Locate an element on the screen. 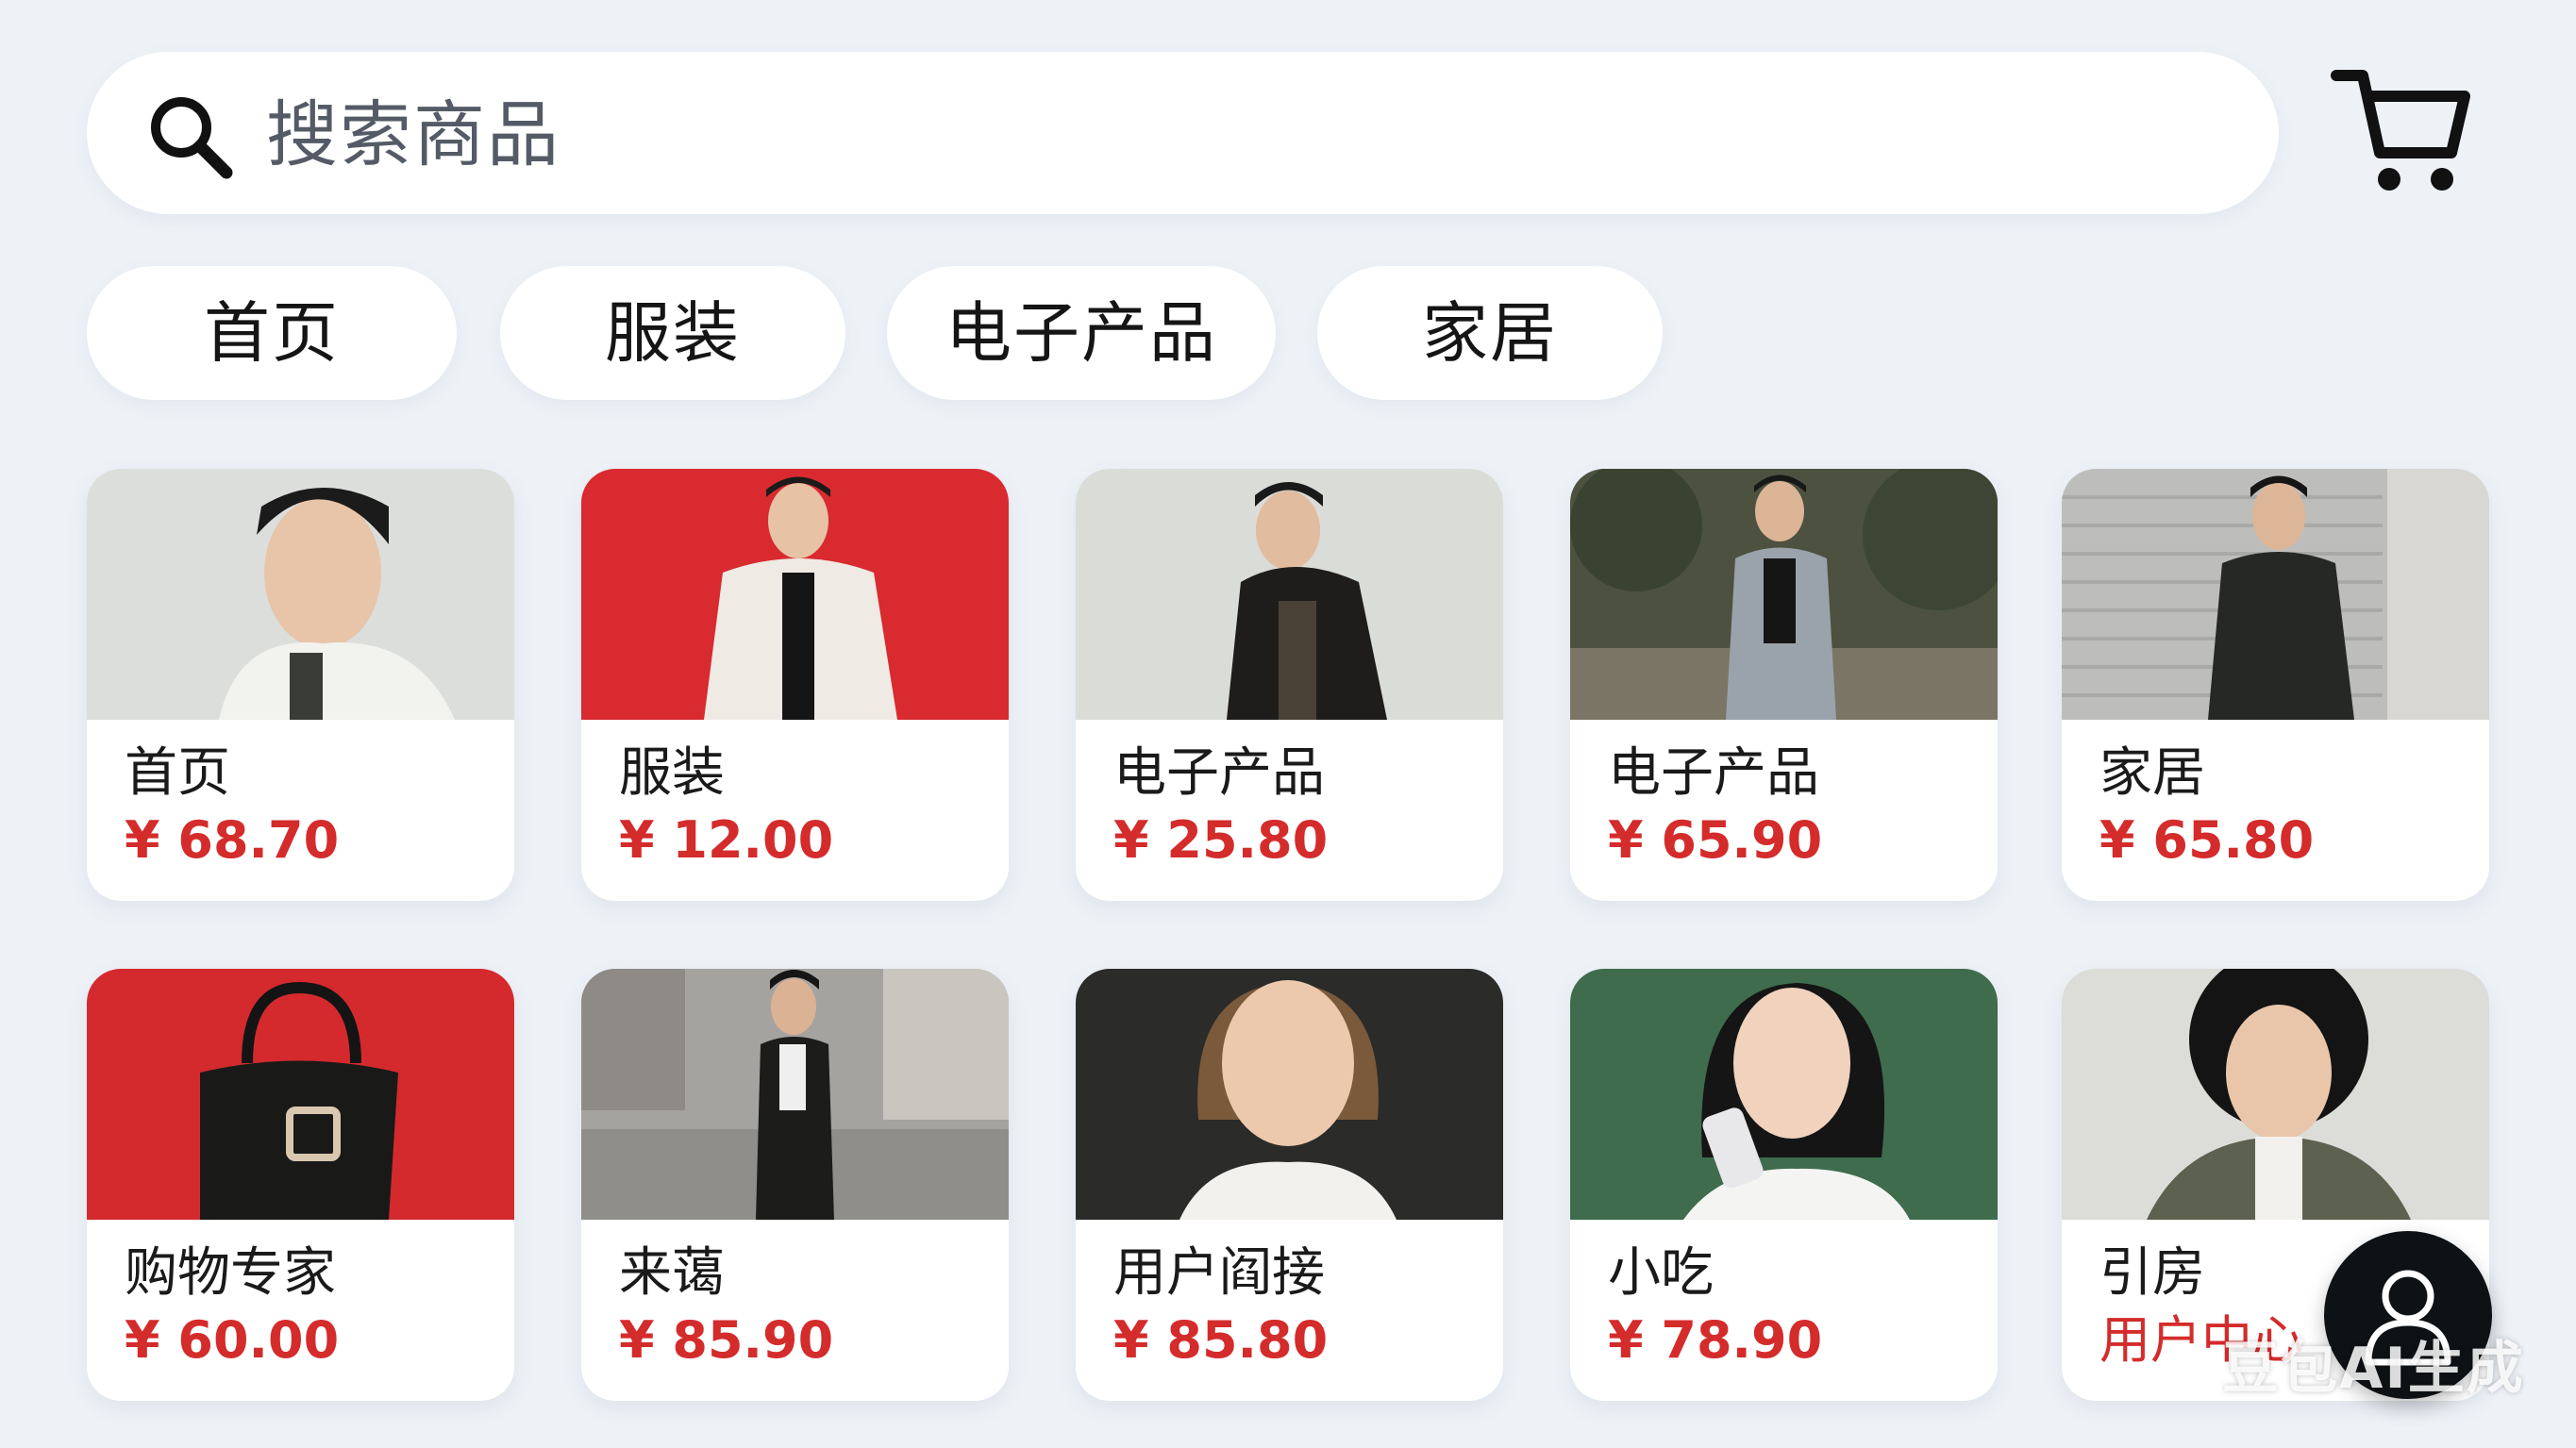 The image size is (2576, 1448). product-name: 用户阎接 is located at coordinates (1219, 1273).